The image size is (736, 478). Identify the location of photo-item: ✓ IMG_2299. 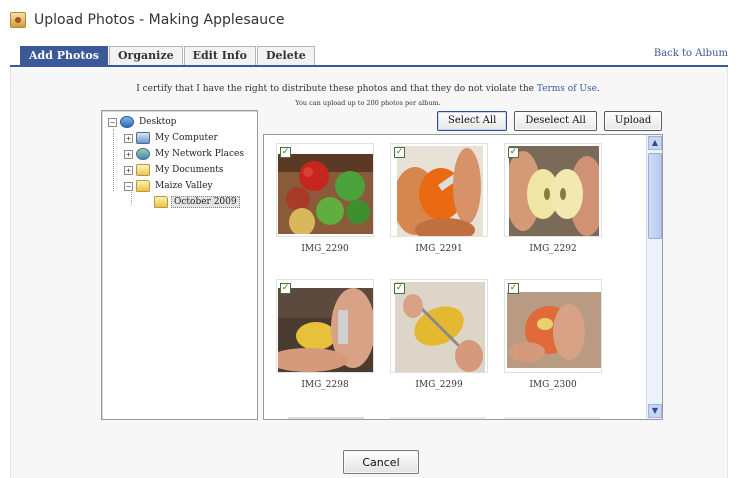
(440, 338).